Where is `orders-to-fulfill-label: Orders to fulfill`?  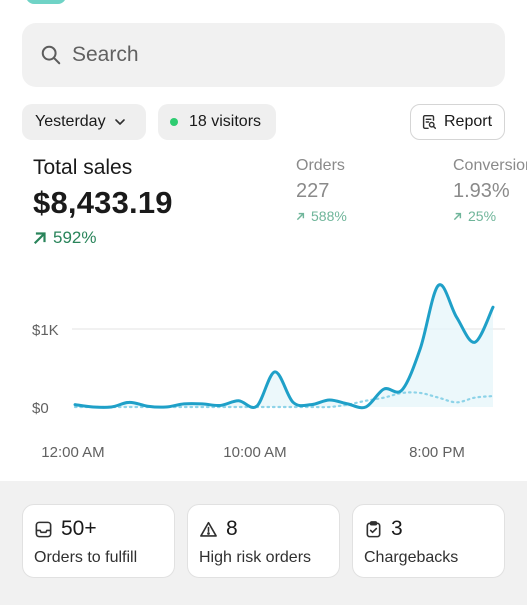
orders-to-fulfill-label: Orders to fulfill is located at coordinates (86, 557).